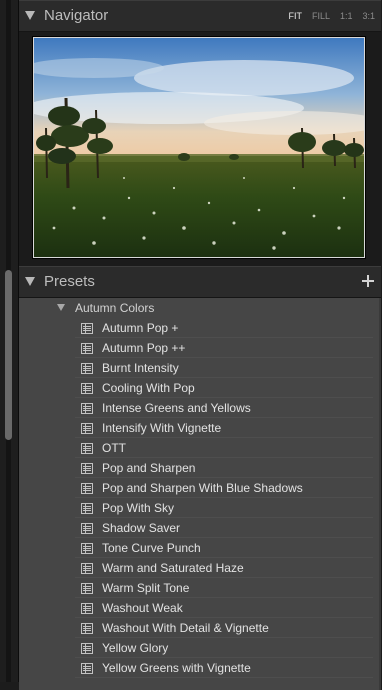  Describe the element at coordinates (140, 328) in the screenshot. I see `preset-item-label: Autumn Pop +` at that location.